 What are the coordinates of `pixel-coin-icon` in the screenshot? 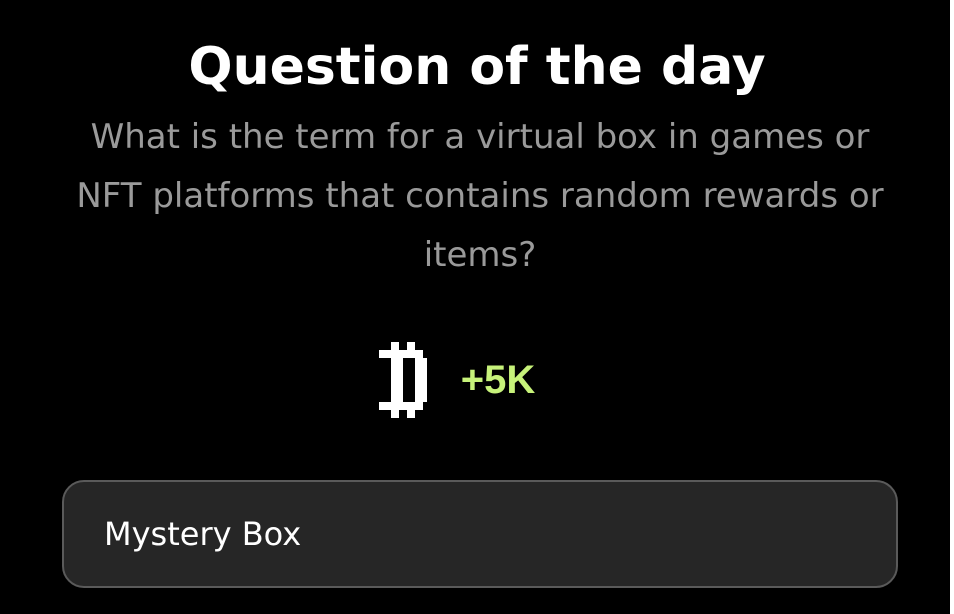 It's located at (402, 380).